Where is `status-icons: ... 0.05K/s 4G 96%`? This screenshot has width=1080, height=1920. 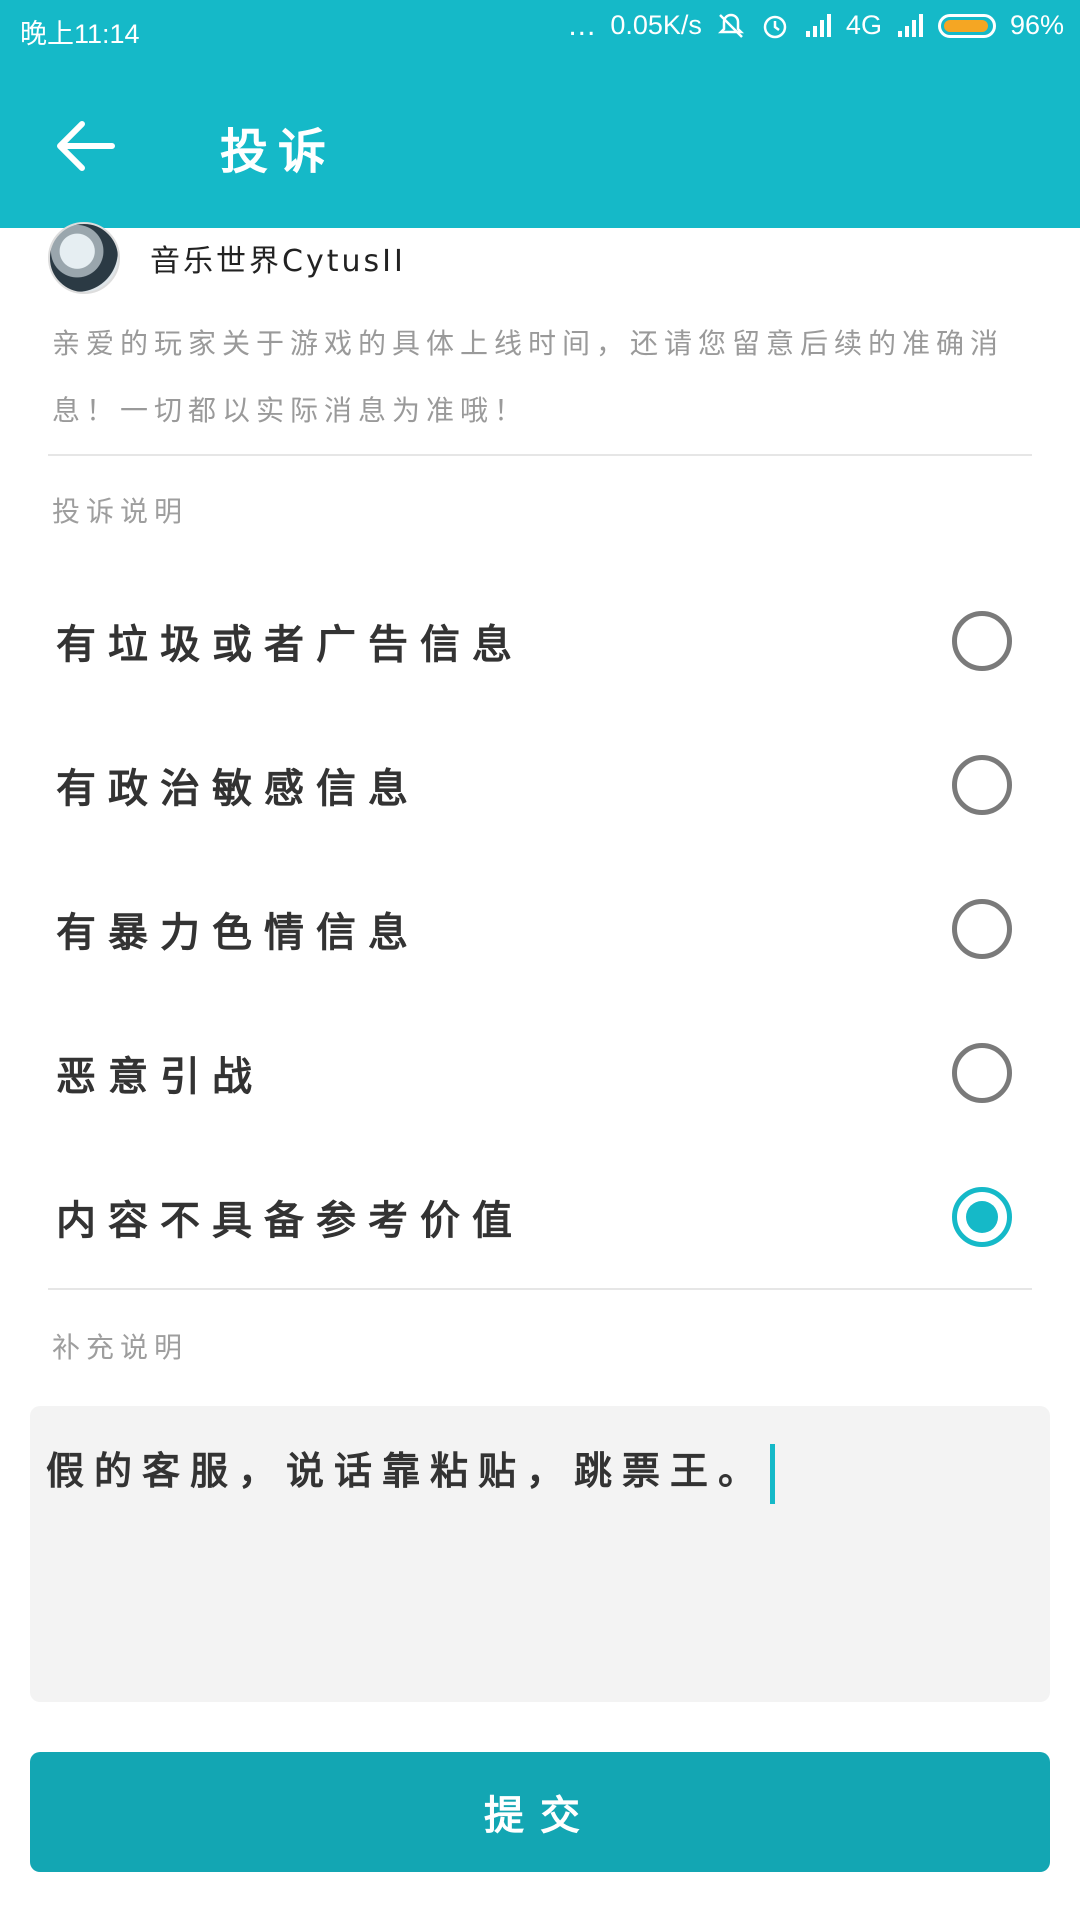
status-icons: ... 0.05K/s 4G 96% is located at coordinates (816, 25).